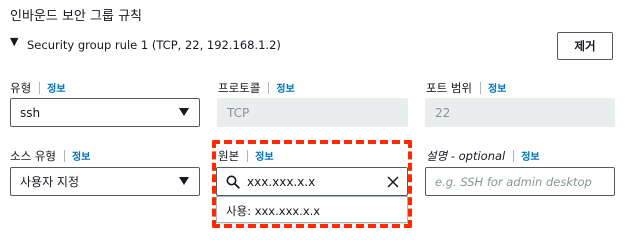 The height and width of the screenshot is (240, 630). I want to click on type-select-value: ssh, so click(30, 112).